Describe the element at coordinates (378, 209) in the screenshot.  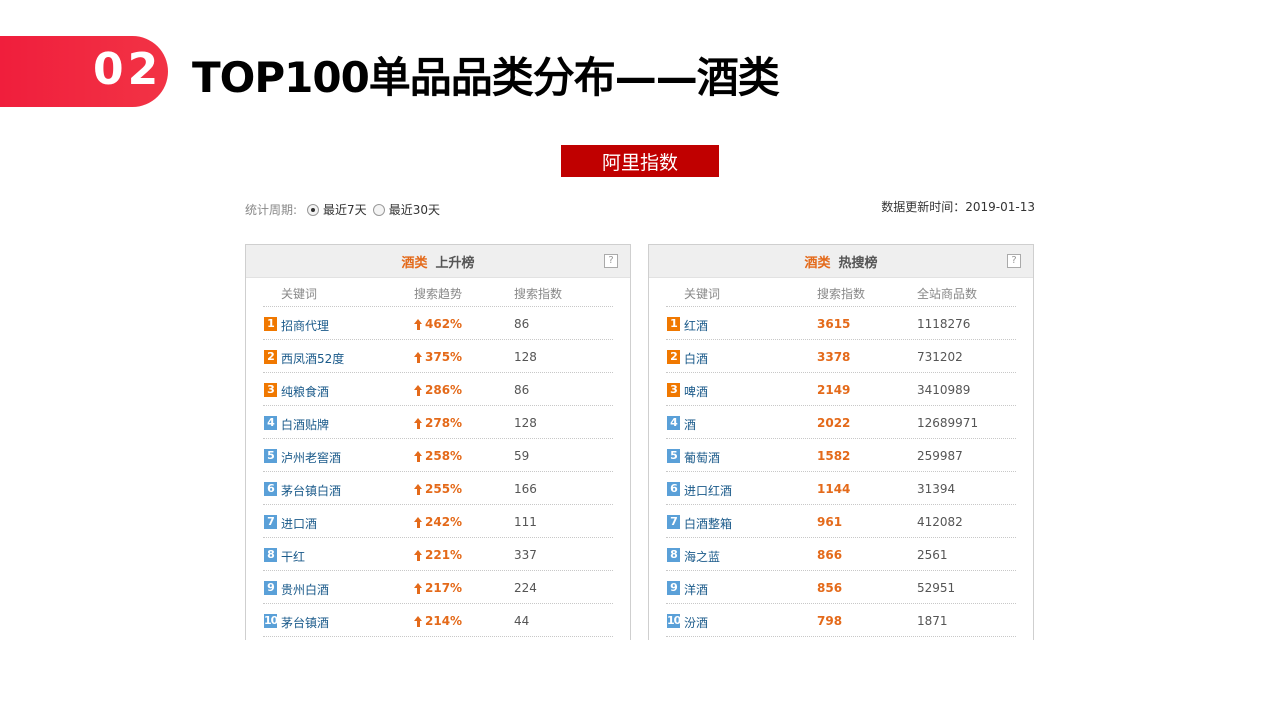
I see `radio-unselected-icon` at that location.